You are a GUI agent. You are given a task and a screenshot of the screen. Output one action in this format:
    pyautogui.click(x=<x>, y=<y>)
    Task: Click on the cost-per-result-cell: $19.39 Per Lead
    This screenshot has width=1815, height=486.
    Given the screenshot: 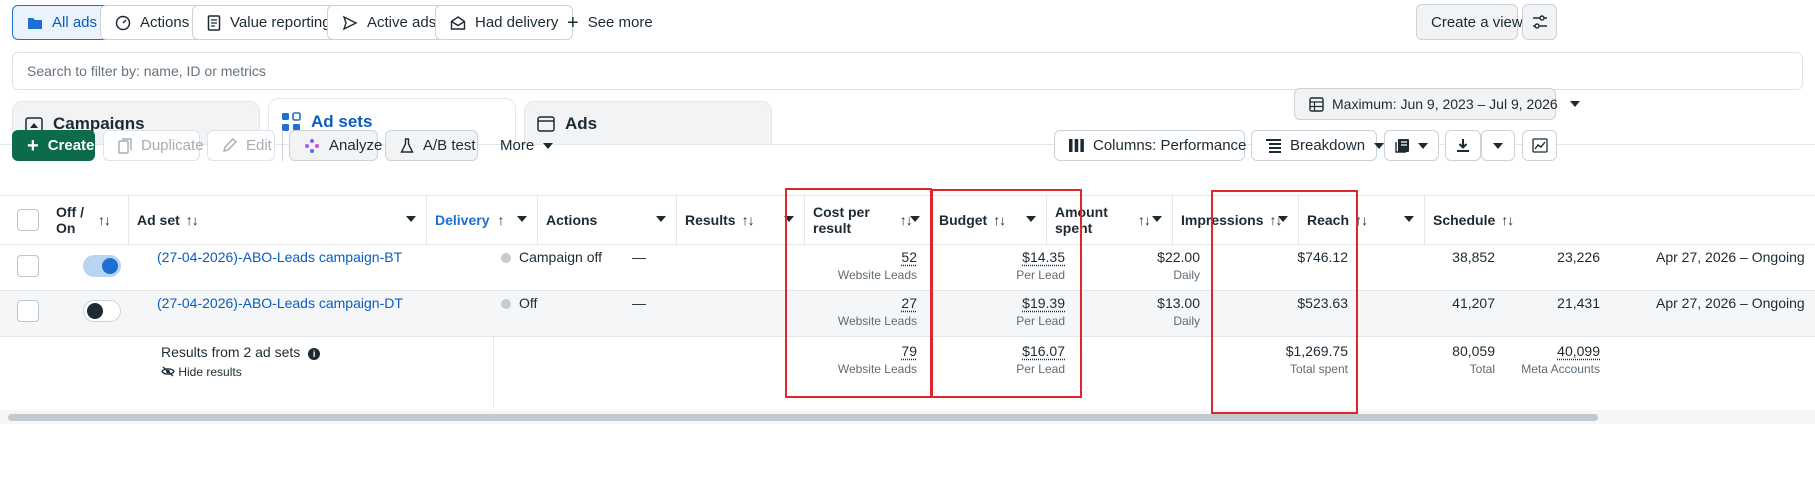 What is the action you would take?
    pyautogui.click(x=1040, y=311)
    